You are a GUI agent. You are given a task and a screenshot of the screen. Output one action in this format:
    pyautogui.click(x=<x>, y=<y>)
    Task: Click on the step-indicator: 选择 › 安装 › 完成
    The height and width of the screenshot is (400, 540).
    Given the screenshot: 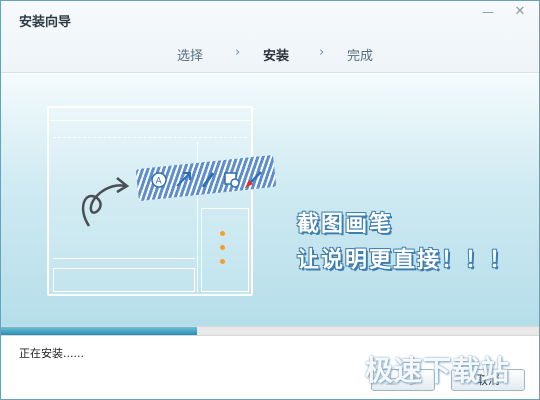 What is the action you would take?
    pyautogui.click(x=270, y=55)
    